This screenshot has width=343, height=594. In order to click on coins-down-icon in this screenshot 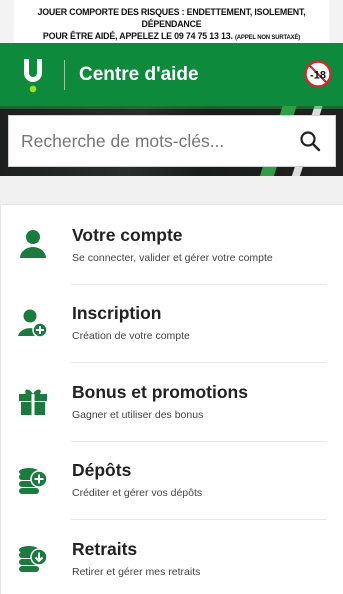, I will do `click(33, 558)`.